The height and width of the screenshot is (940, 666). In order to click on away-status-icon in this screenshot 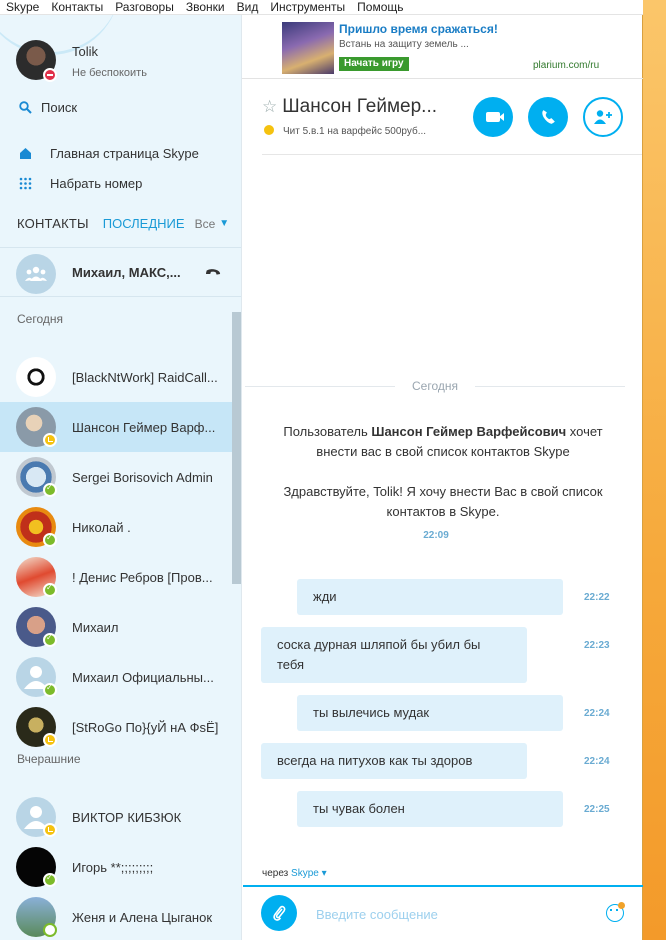, I will do `click(50, 830)`.